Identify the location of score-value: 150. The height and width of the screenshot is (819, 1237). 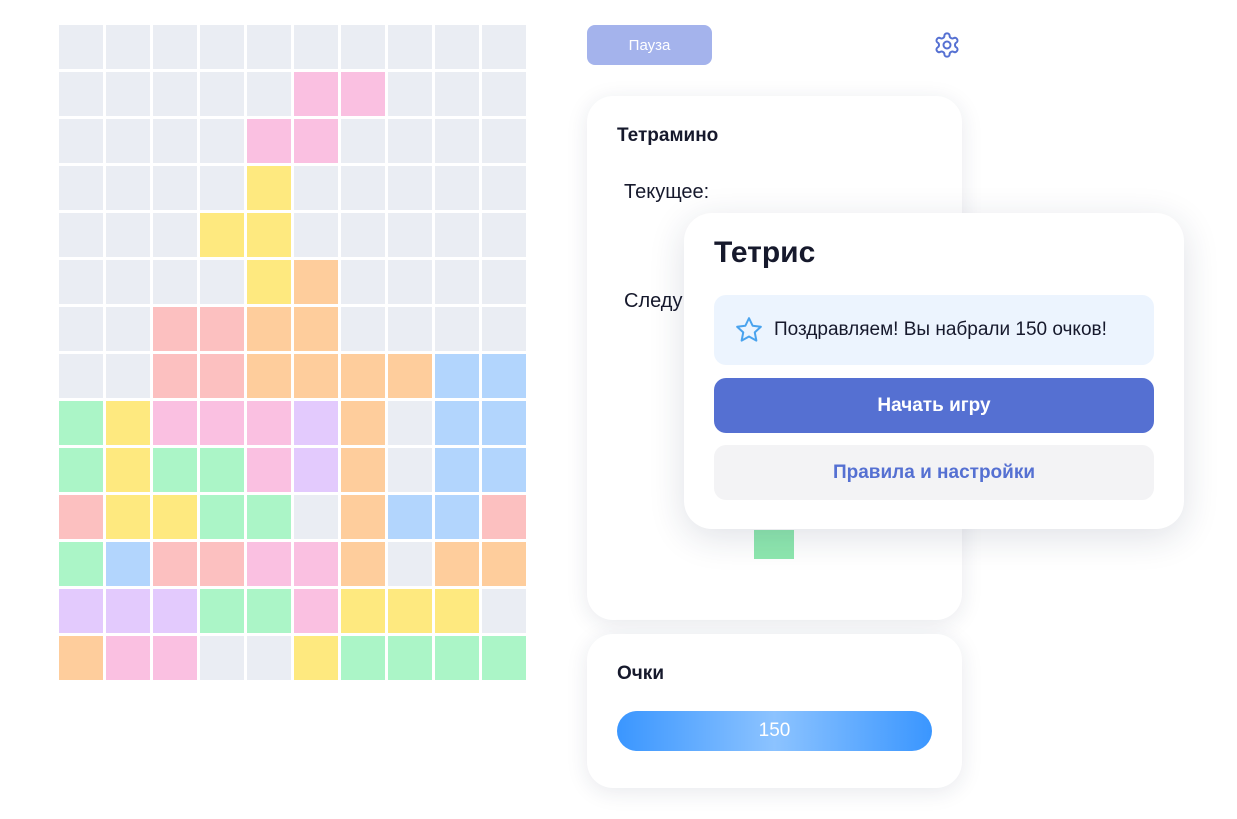
(774, 731).